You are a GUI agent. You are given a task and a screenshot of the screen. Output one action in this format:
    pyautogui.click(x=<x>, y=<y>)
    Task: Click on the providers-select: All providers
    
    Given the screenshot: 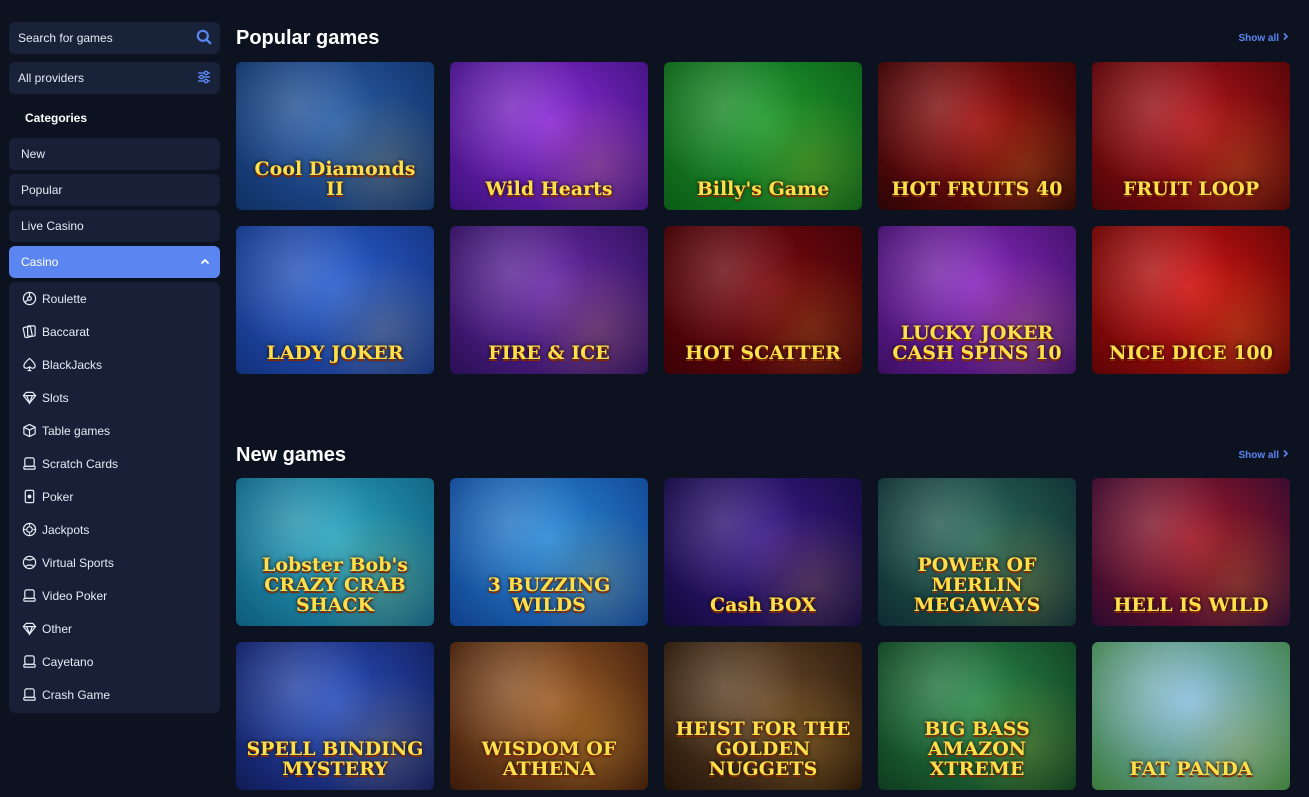 What is the action you would take?
    pyautogui.click(x=114, y=78)
    